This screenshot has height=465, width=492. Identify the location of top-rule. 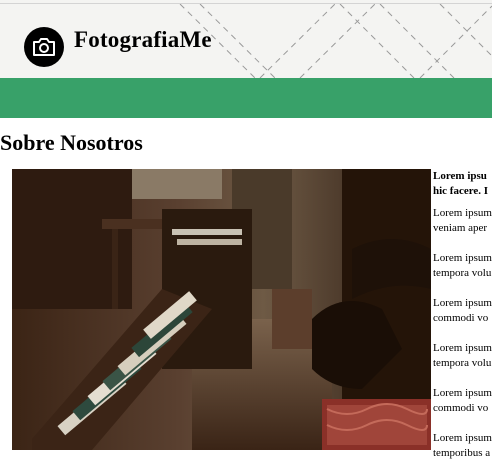
(246, 3).